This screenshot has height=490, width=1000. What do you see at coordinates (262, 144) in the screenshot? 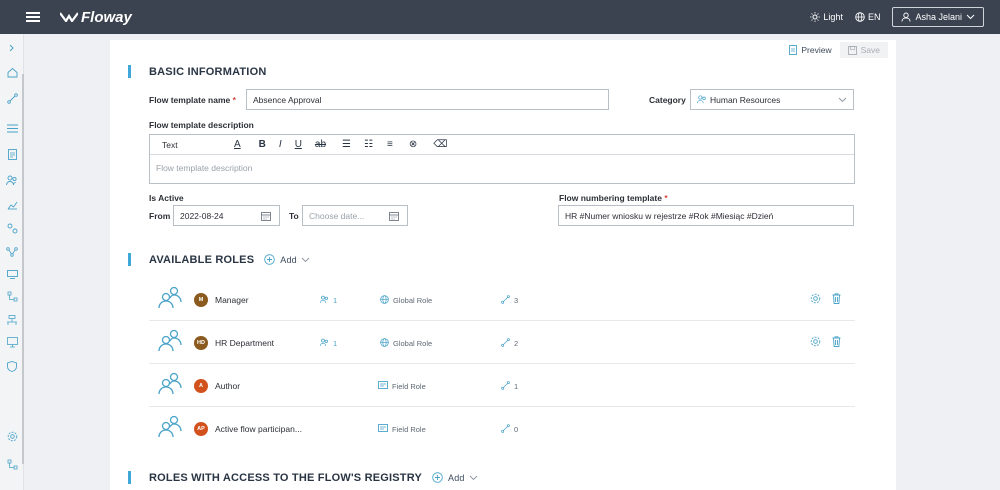
I see `bold-icon: B` at bounding box center [262, 144].